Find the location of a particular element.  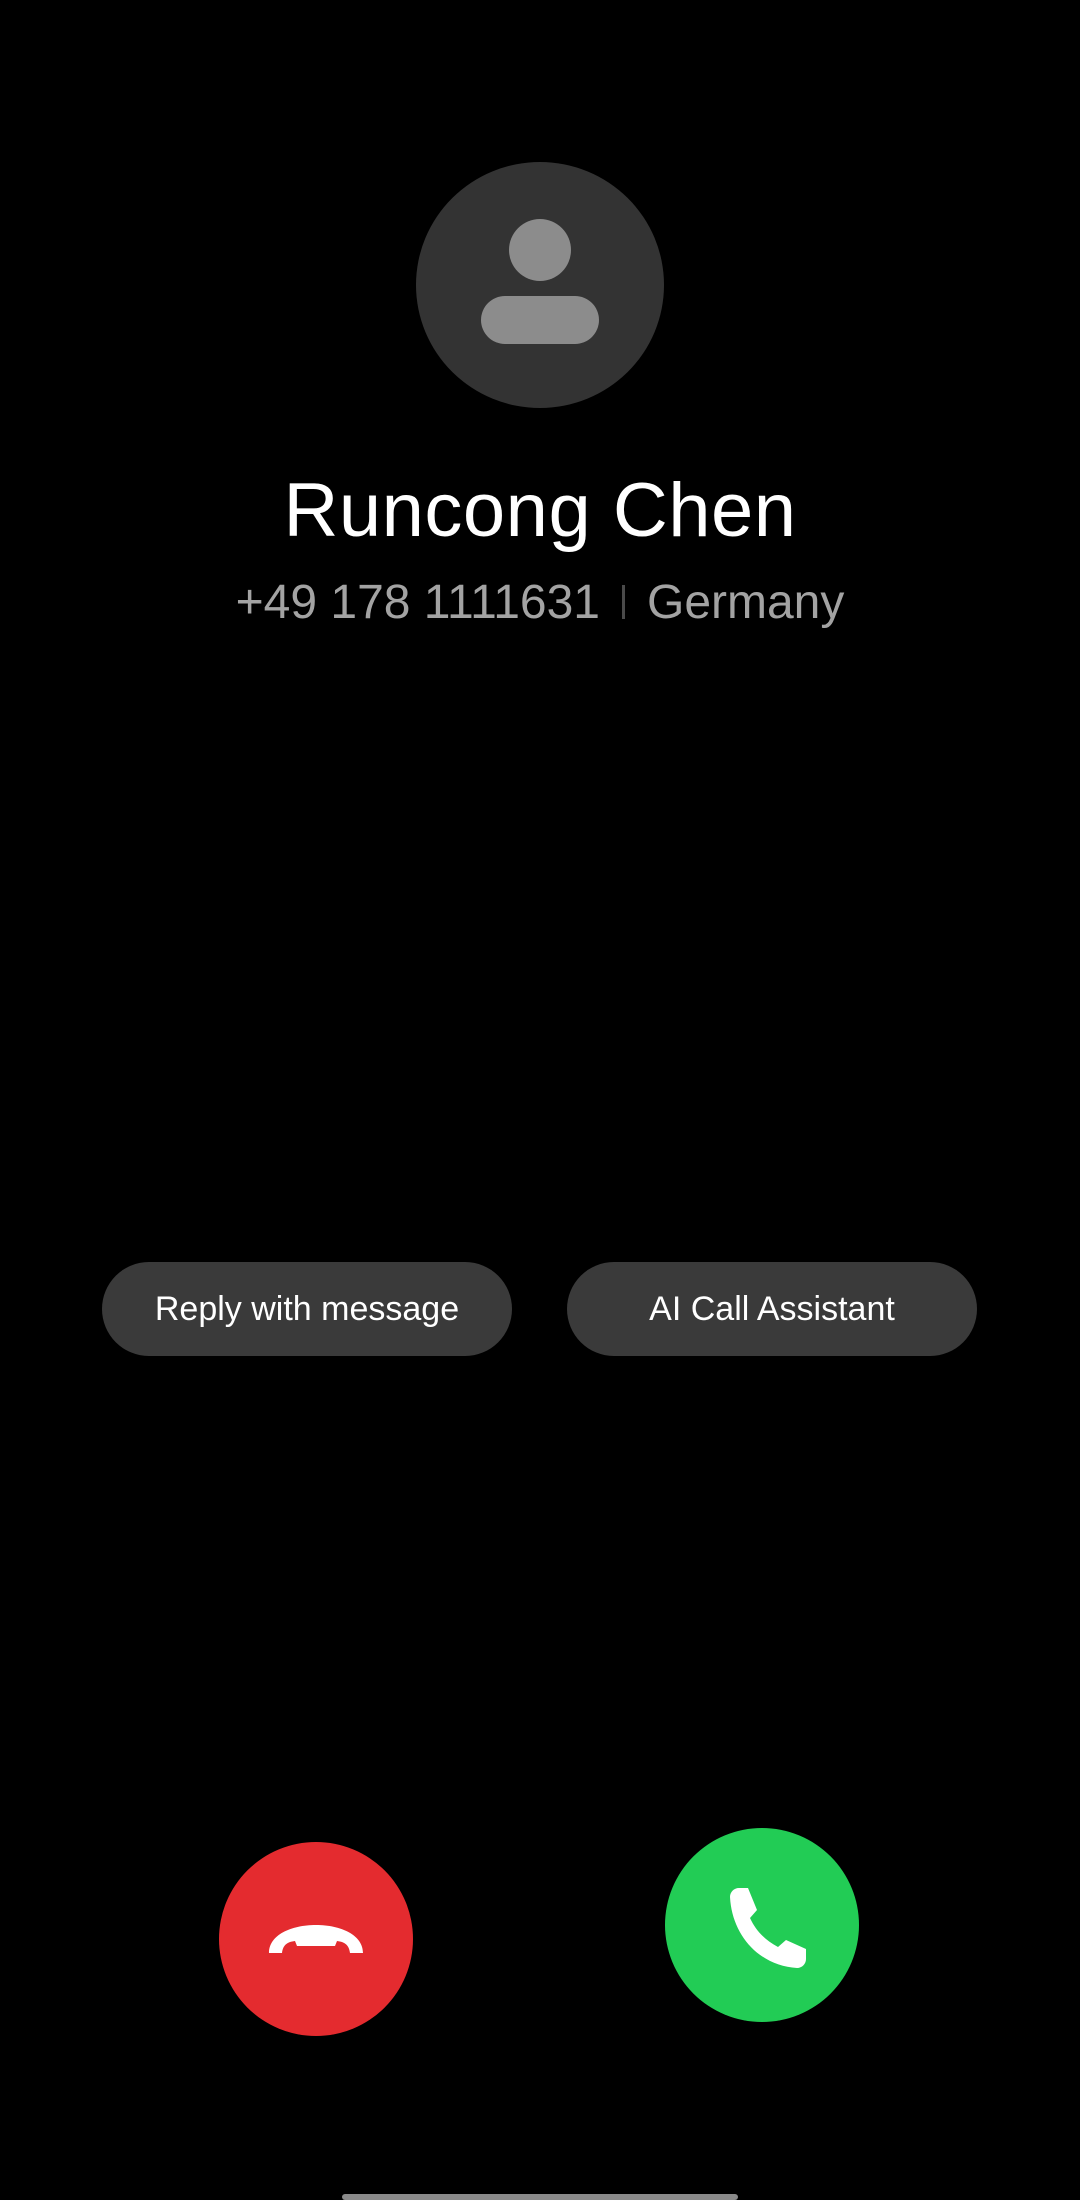

avatar is located at coordinates (540, 285).